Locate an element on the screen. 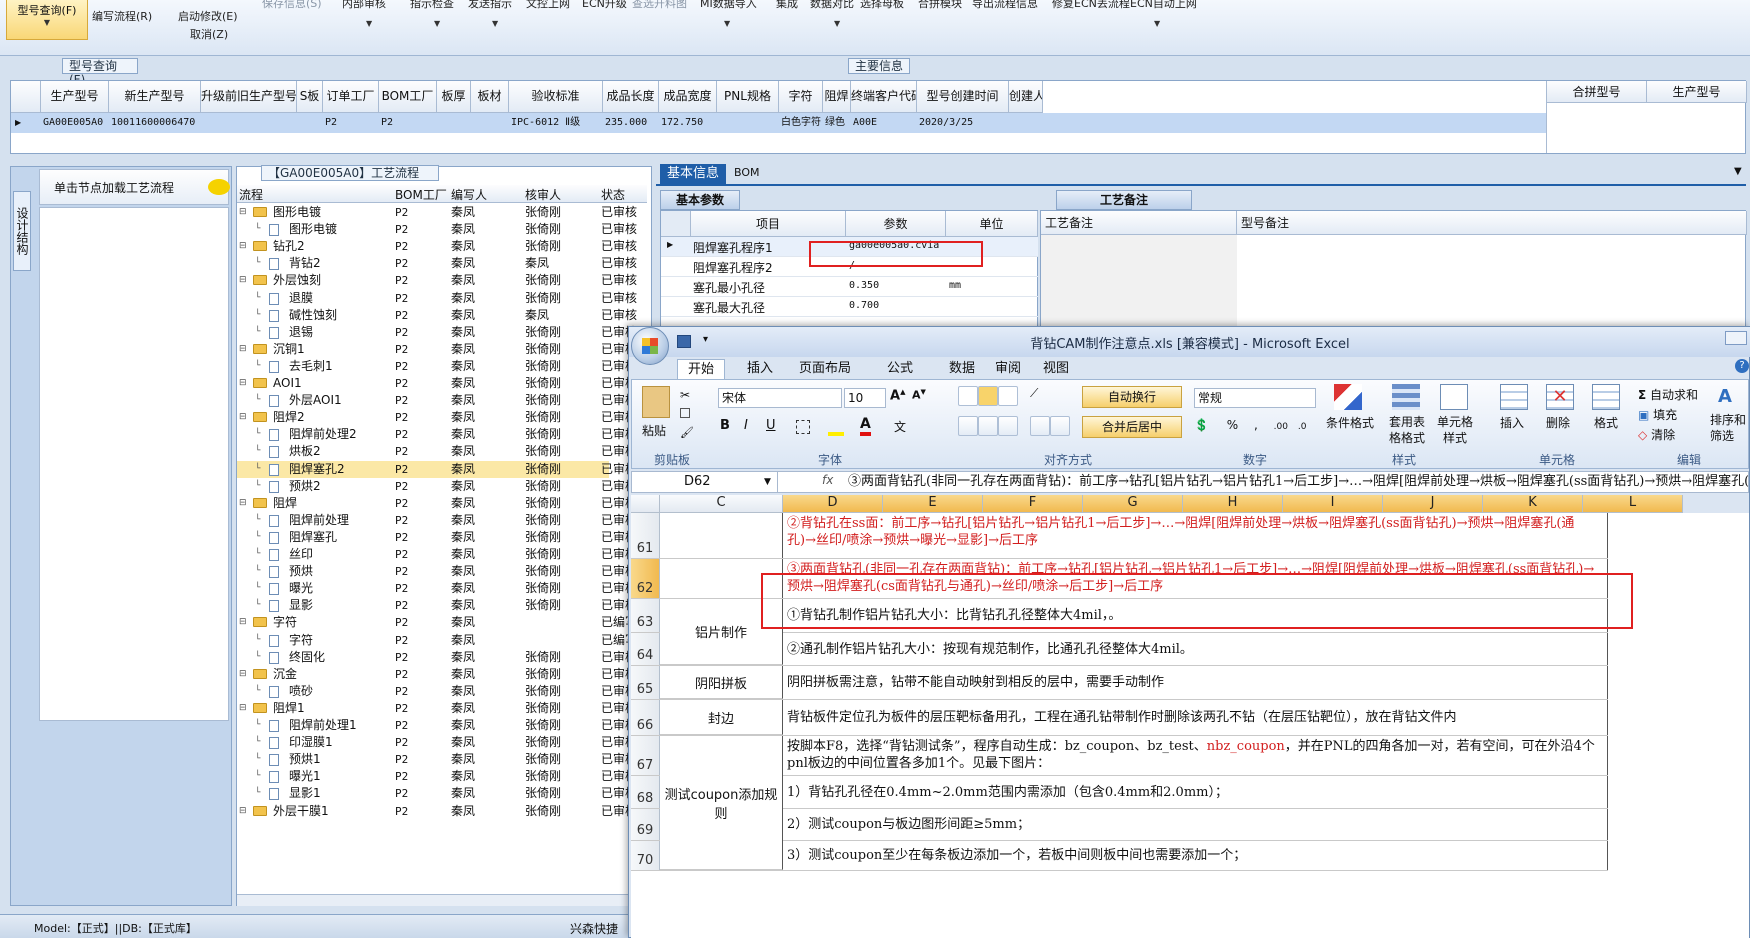 The width and height of the screenshot is (1750, 938). cell-style-icon is located at coordinates (1454, 397).